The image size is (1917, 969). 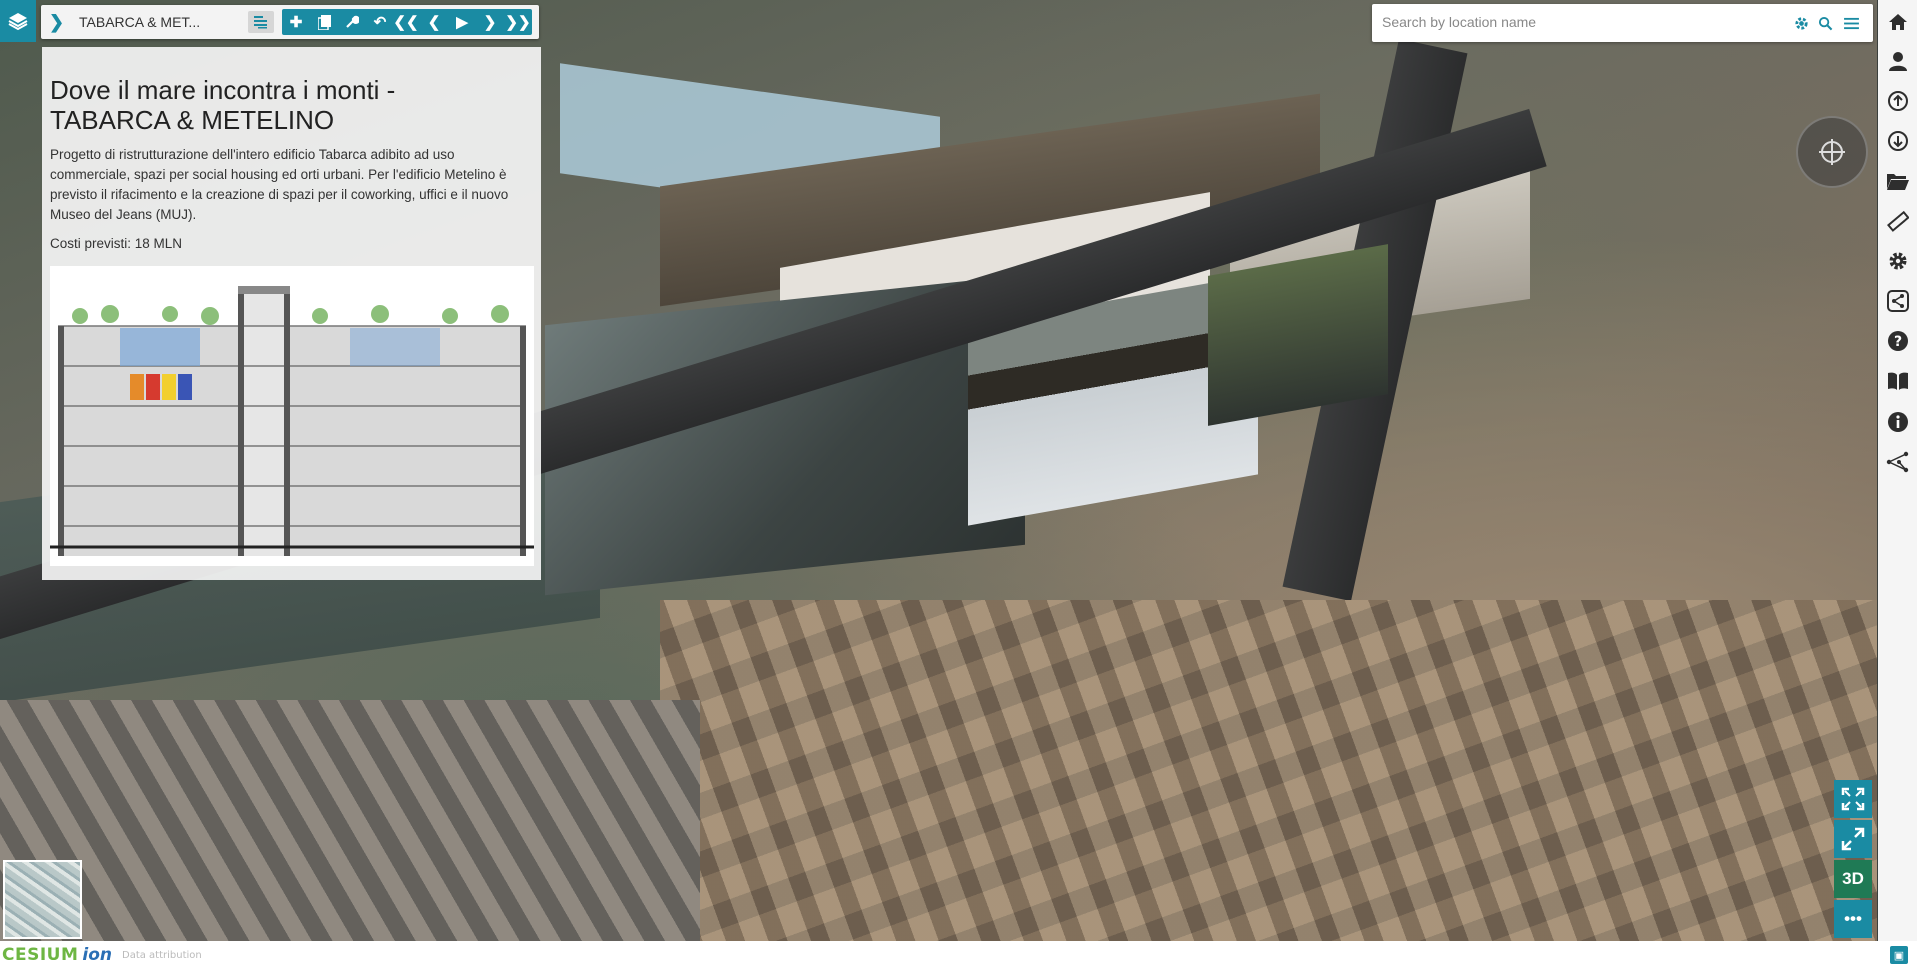 I want to click on cesium-credit: CESIUM ion Data attribution, so click(x=102, y=955).